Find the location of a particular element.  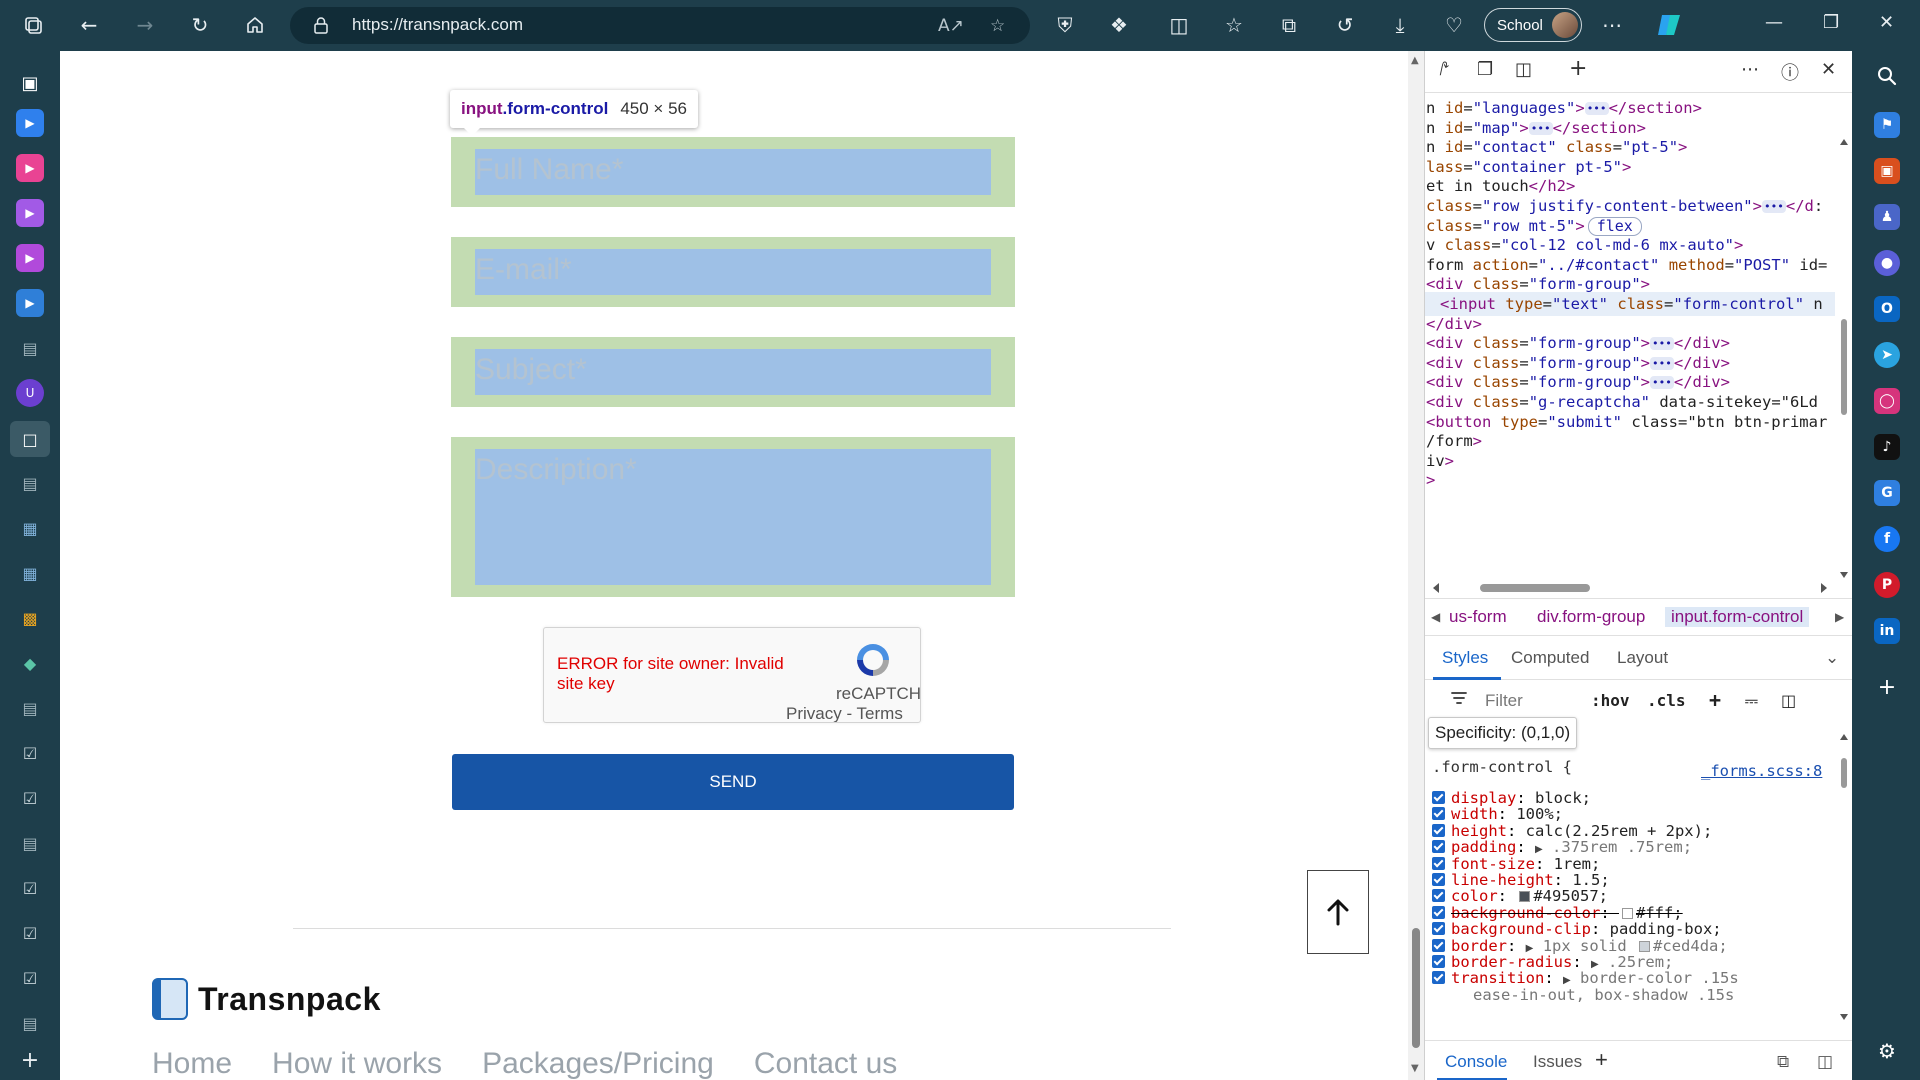

split-screen-icon: ◫ is located at coordinates (1179, 25).